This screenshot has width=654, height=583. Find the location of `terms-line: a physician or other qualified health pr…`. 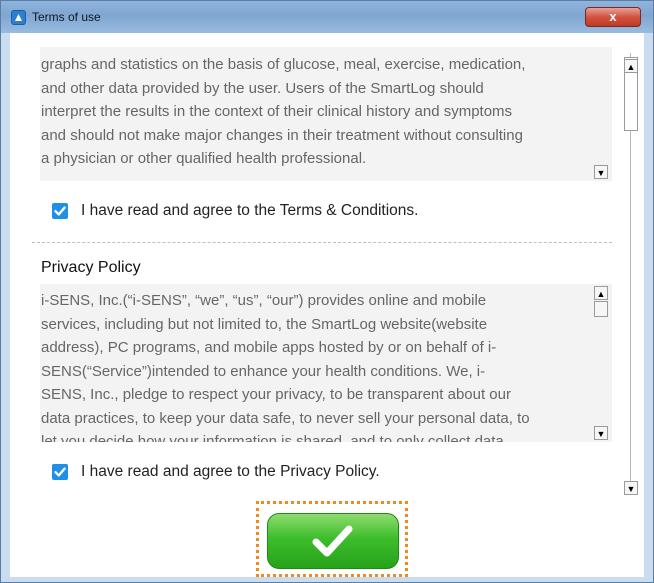

terms-line: a physician or other qualified health pr… is located at coordinates (204, 158).